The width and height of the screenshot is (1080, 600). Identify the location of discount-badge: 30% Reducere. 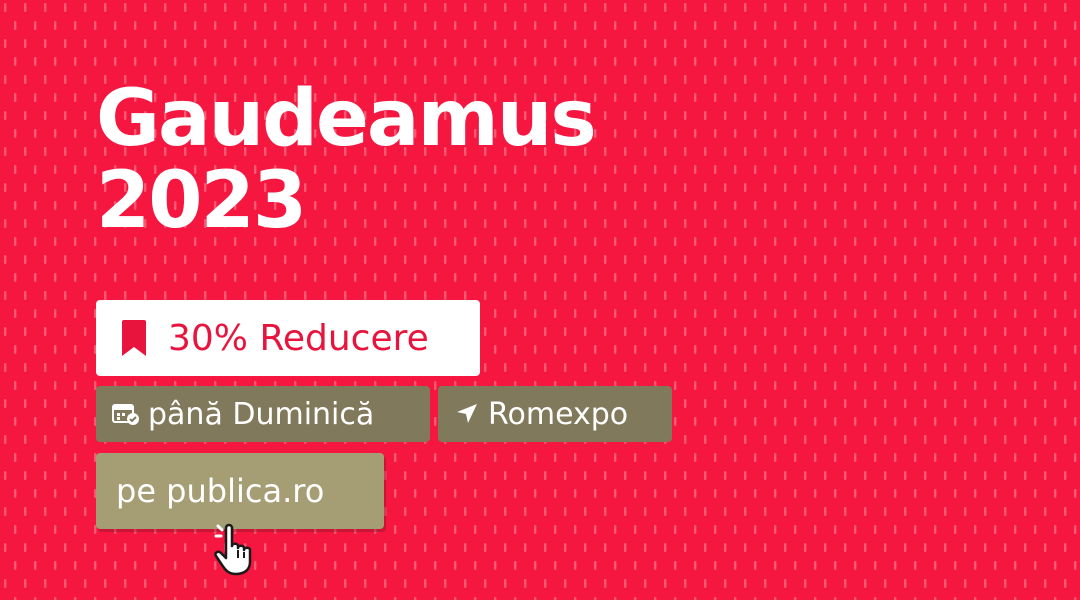
(288, 338).